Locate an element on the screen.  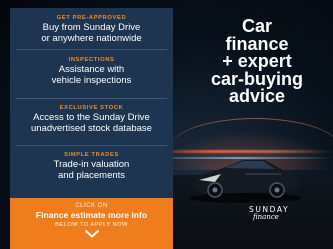
feature-title: INSPECTIONS is located at coordinates (91, 60).